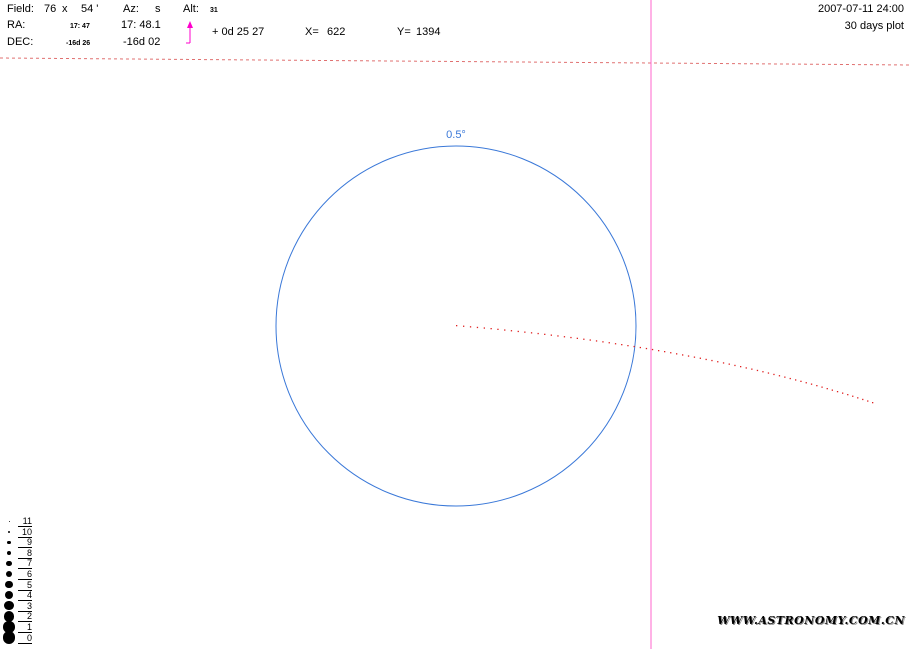 This screenshot has height=649, width=911. I want to click on magnitude-row: 6, so click(17, 574).